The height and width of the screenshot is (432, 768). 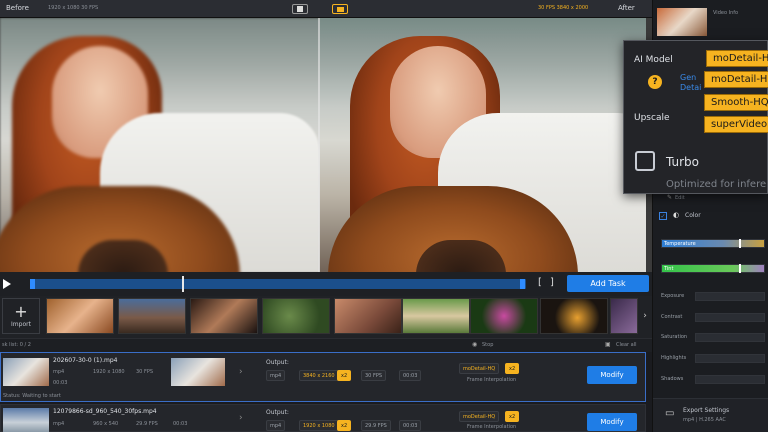 What do you see at coordinates (344, 375) in the screenshot?
I see `output-scale-badge: x2` at bounding box center [344, 375].